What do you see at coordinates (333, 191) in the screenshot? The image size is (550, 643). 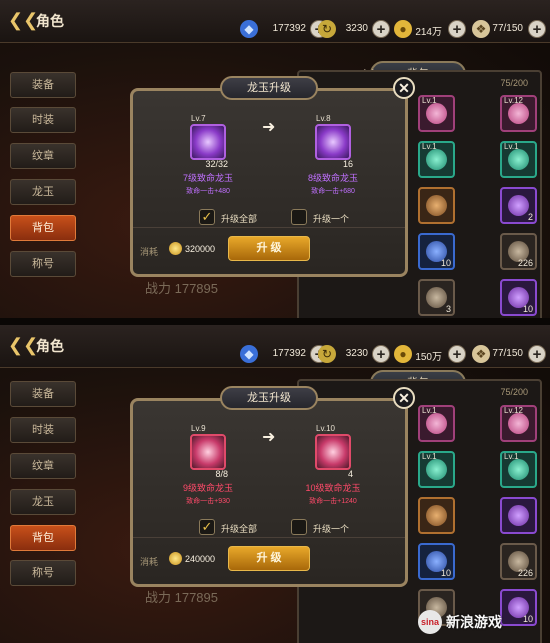 I see `jade-next-effect: 致命一击+680` at bounding box center [333, 191].